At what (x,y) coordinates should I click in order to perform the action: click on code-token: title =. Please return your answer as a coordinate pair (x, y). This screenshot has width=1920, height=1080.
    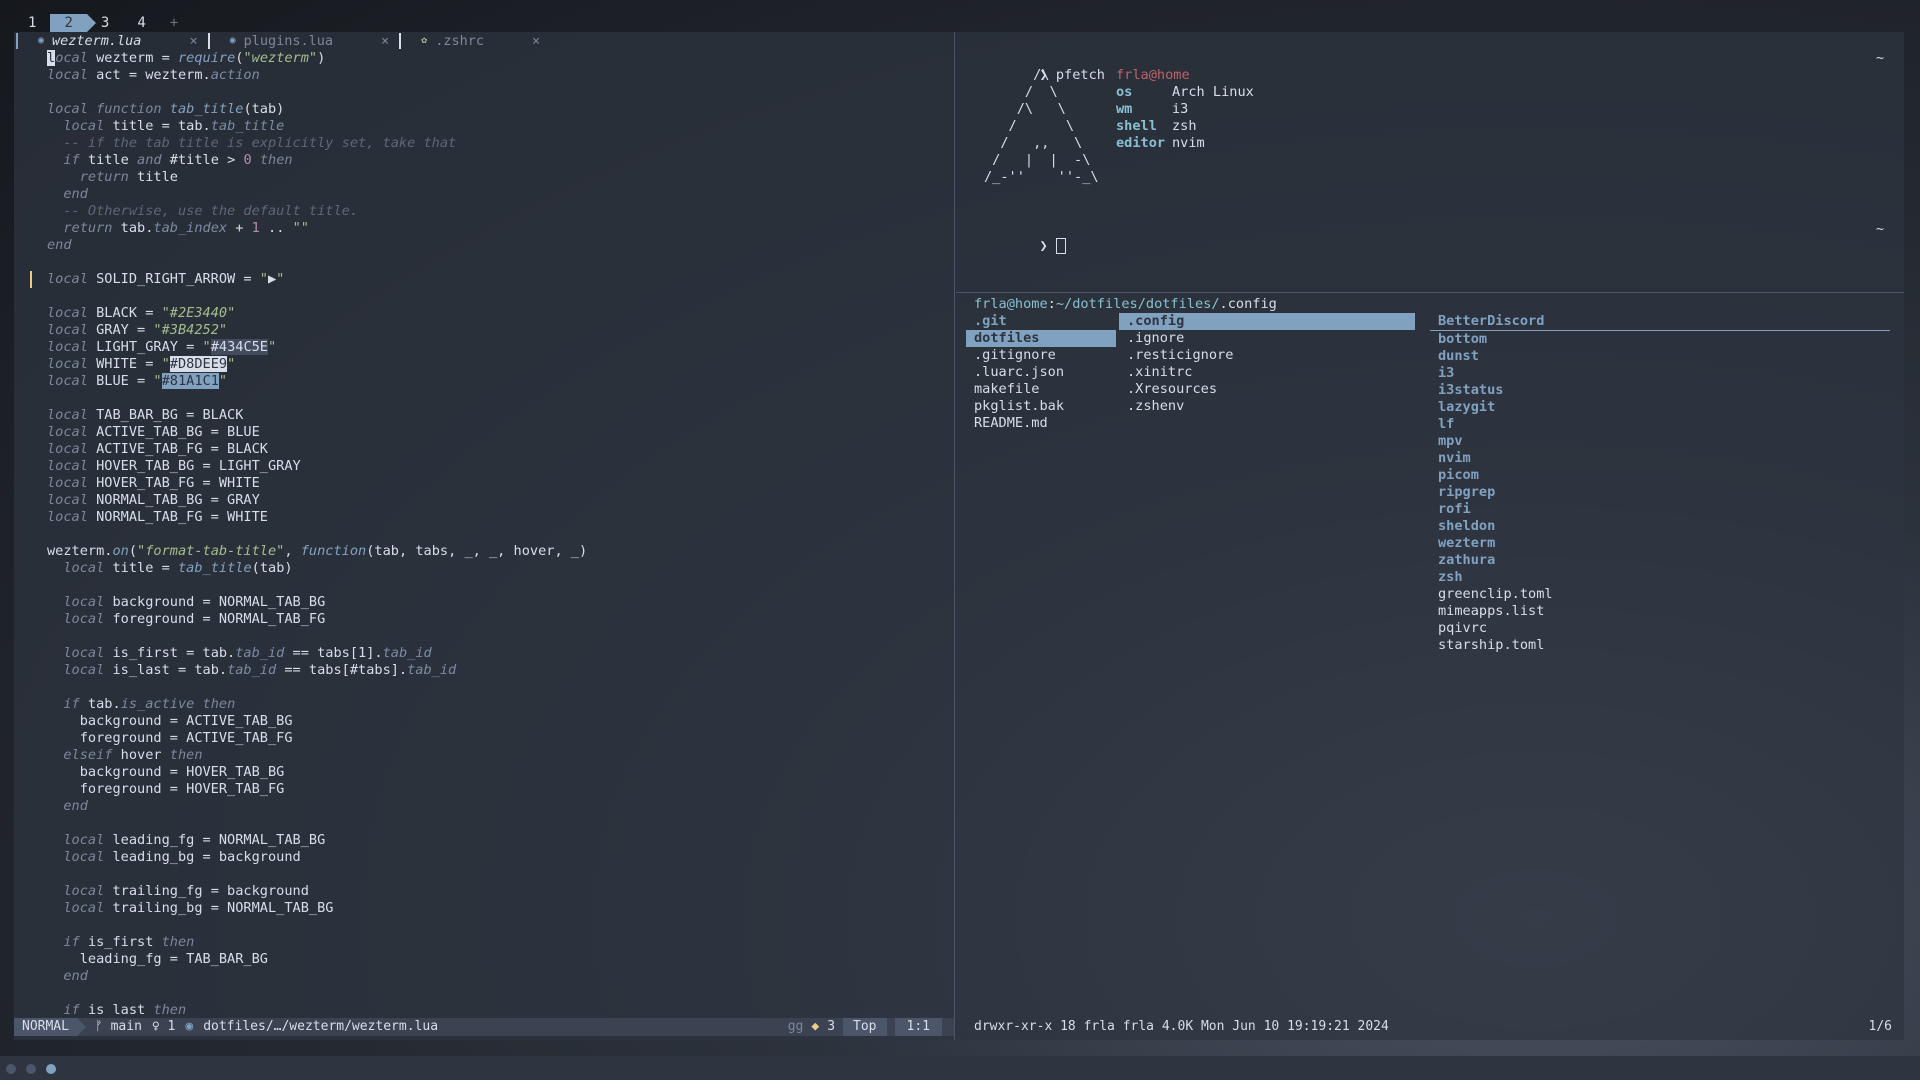
    Looking at the image, I should click on (145, 568).